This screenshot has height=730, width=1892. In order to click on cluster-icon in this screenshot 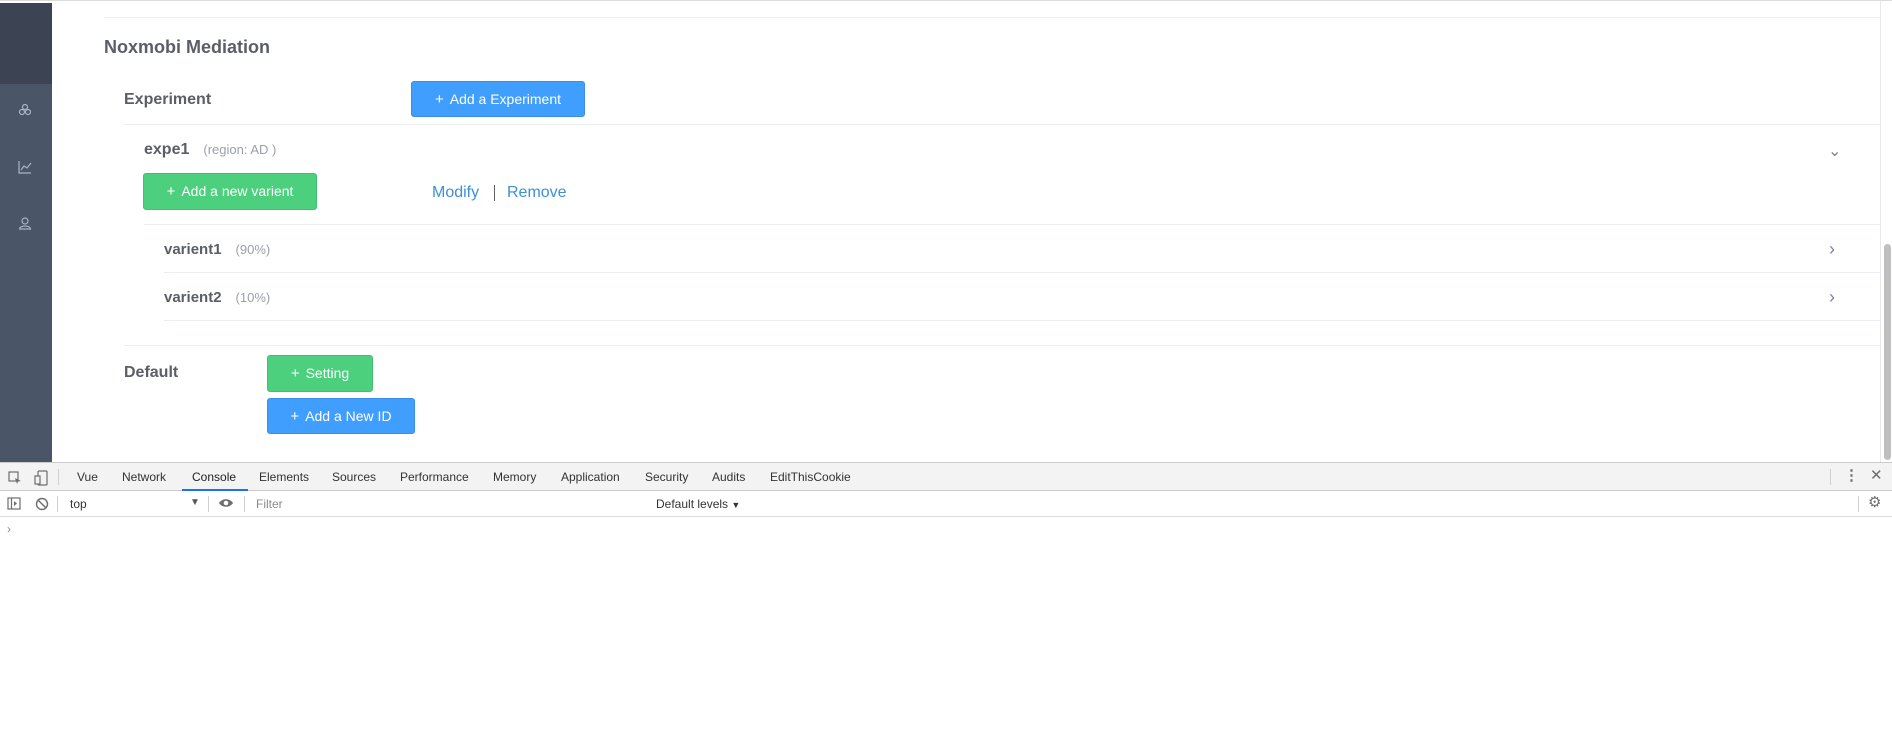, I will do `click(25, 112)`.